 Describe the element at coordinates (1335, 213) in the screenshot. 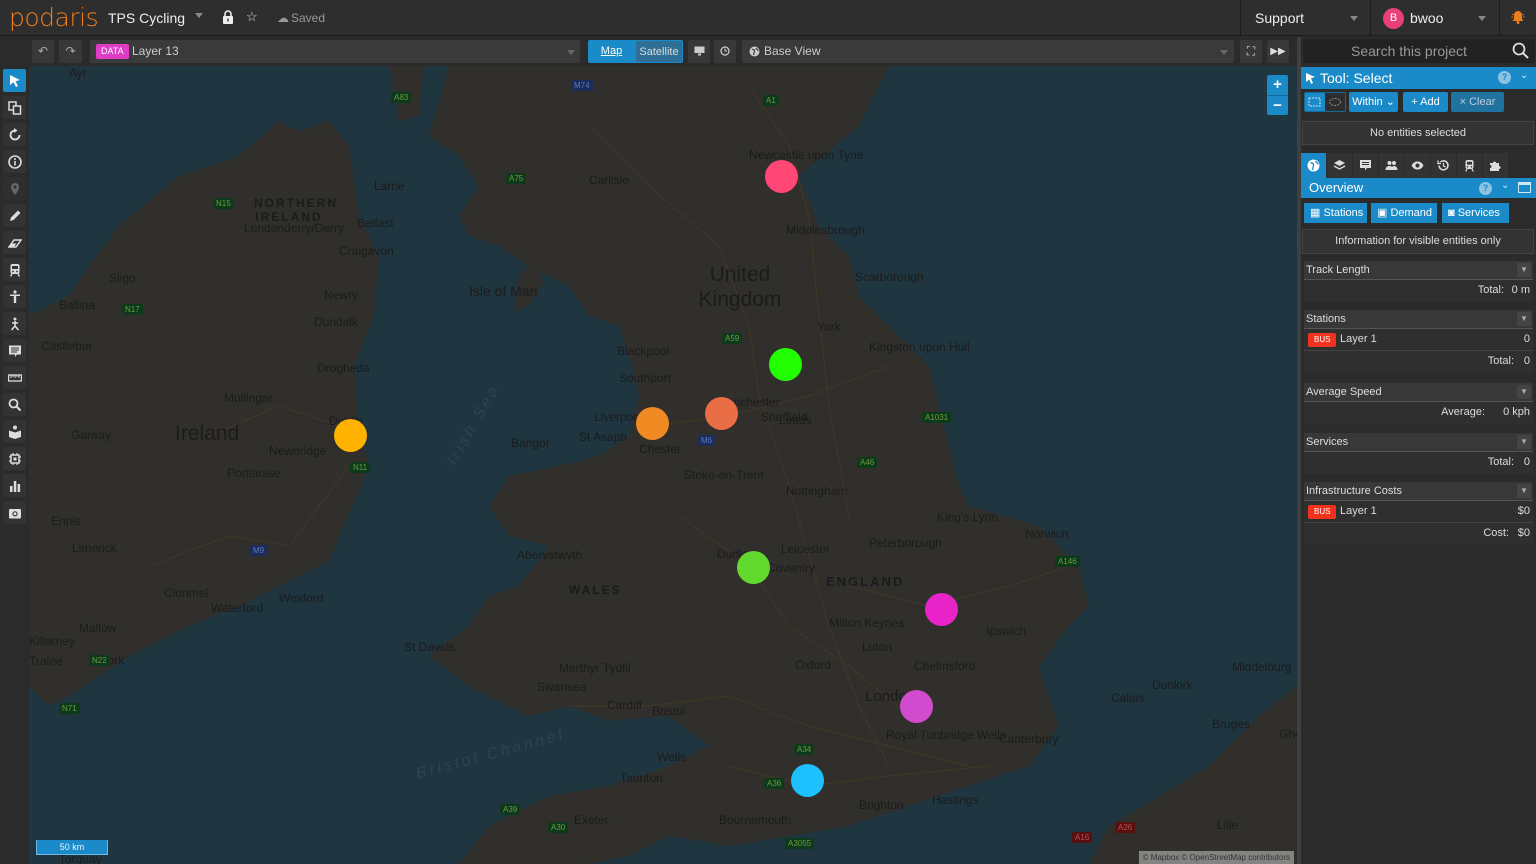

I see `stations-button: ▦ Stations` at that location.